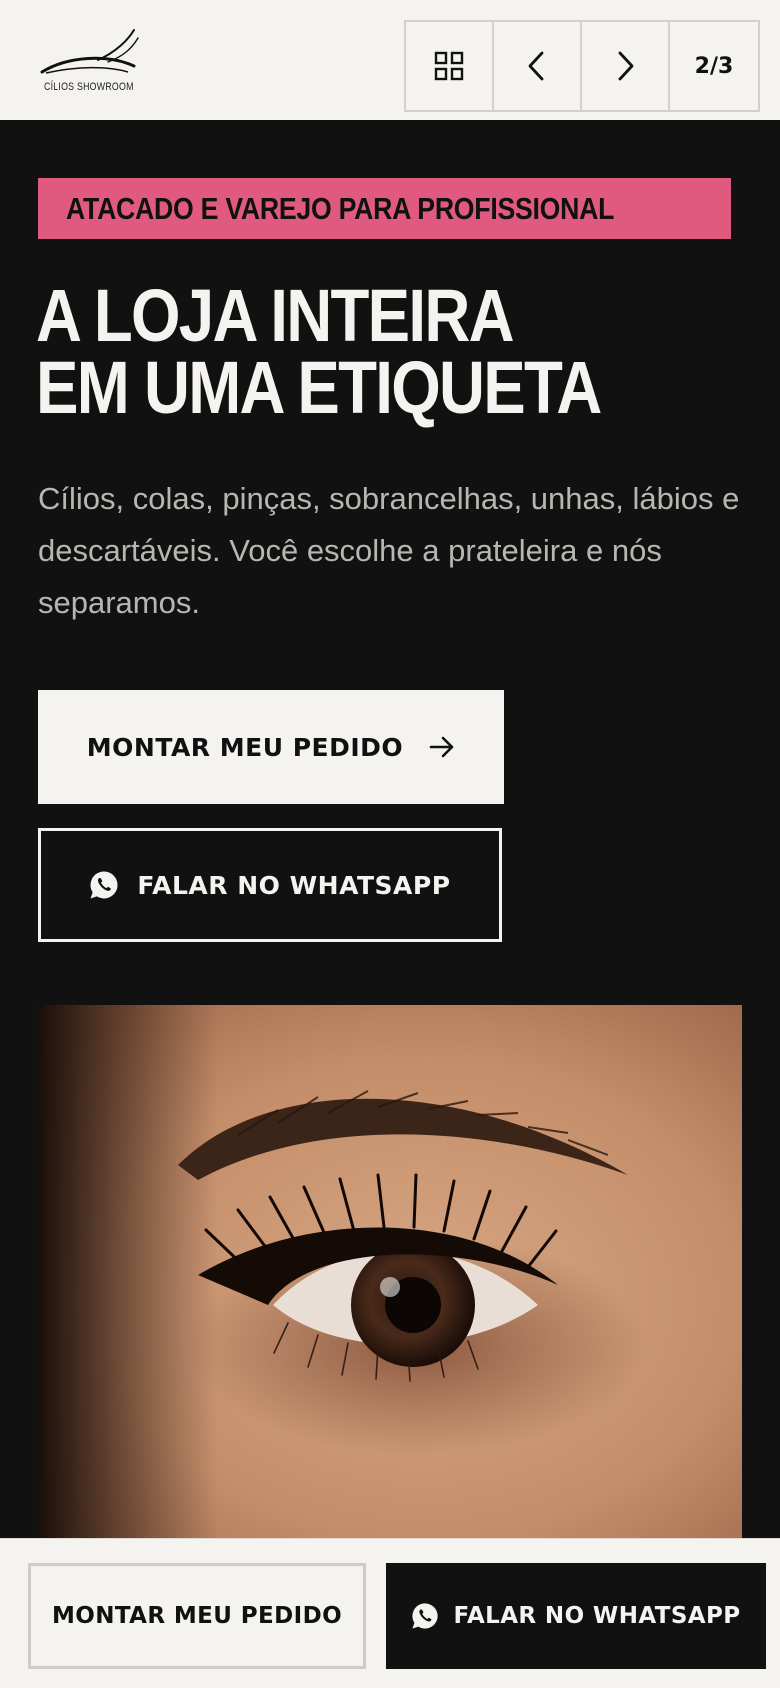  I want to click on bottom-whatsapp-button: FALAR NO WHATSAPP, so click(576, 1616).